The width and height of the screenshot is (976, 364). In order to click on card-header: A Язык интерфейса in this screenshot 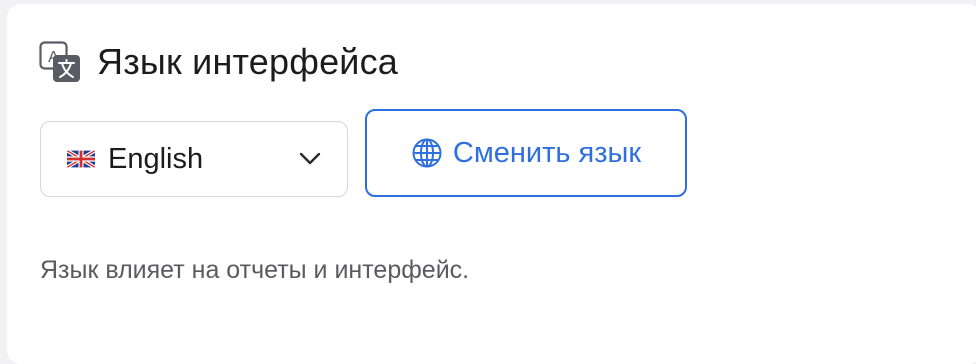, I will do `click(218, 62)`.